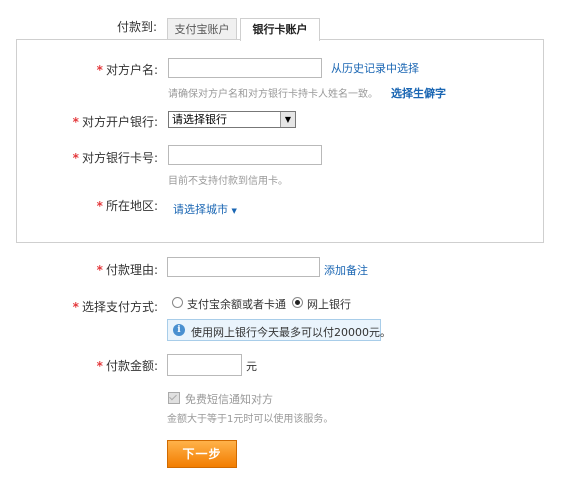  Describe the element at coordinates (287, 119) in the screenshot. I see `triangle-down-icon: ▼` at that location.